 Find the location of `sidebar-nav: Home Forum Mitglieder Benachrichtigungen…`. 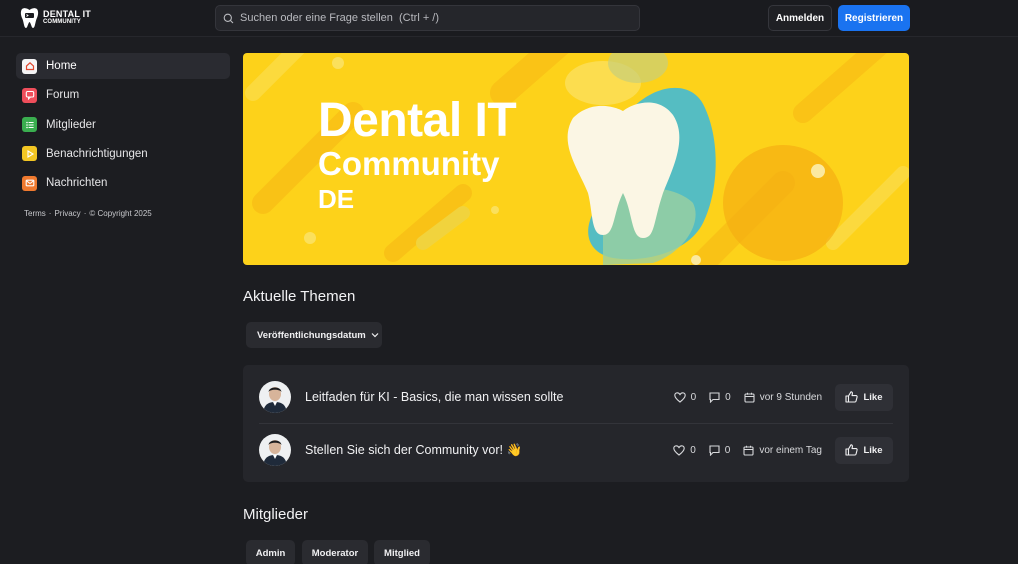

sidebar-nav: Home Forum Mitglieder Benachrichtigungen… is located at coordinates (123, 126).